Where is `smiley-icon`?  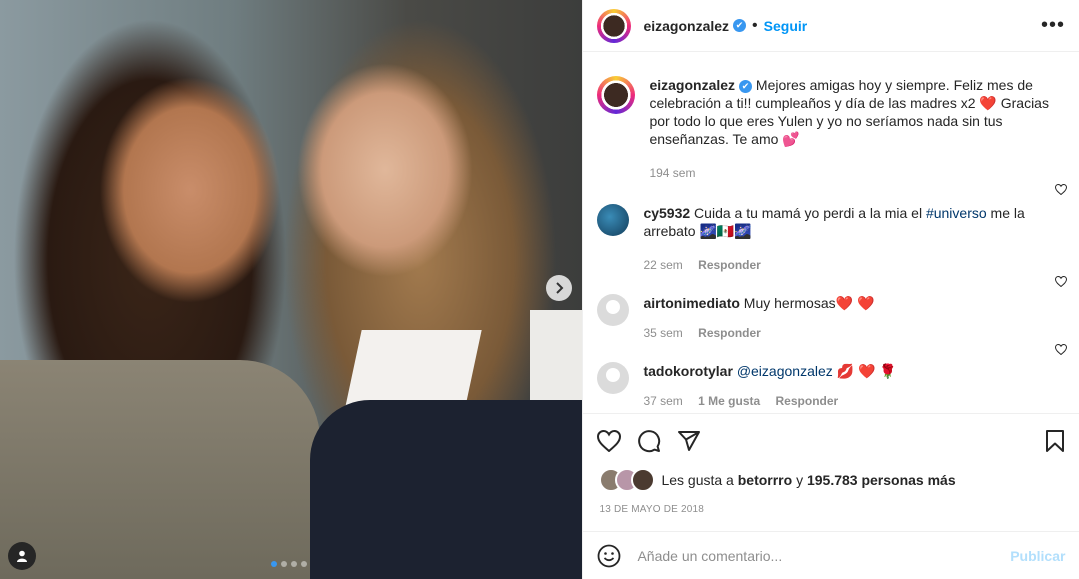 smiley-icon is located at coordinates (609, 555).